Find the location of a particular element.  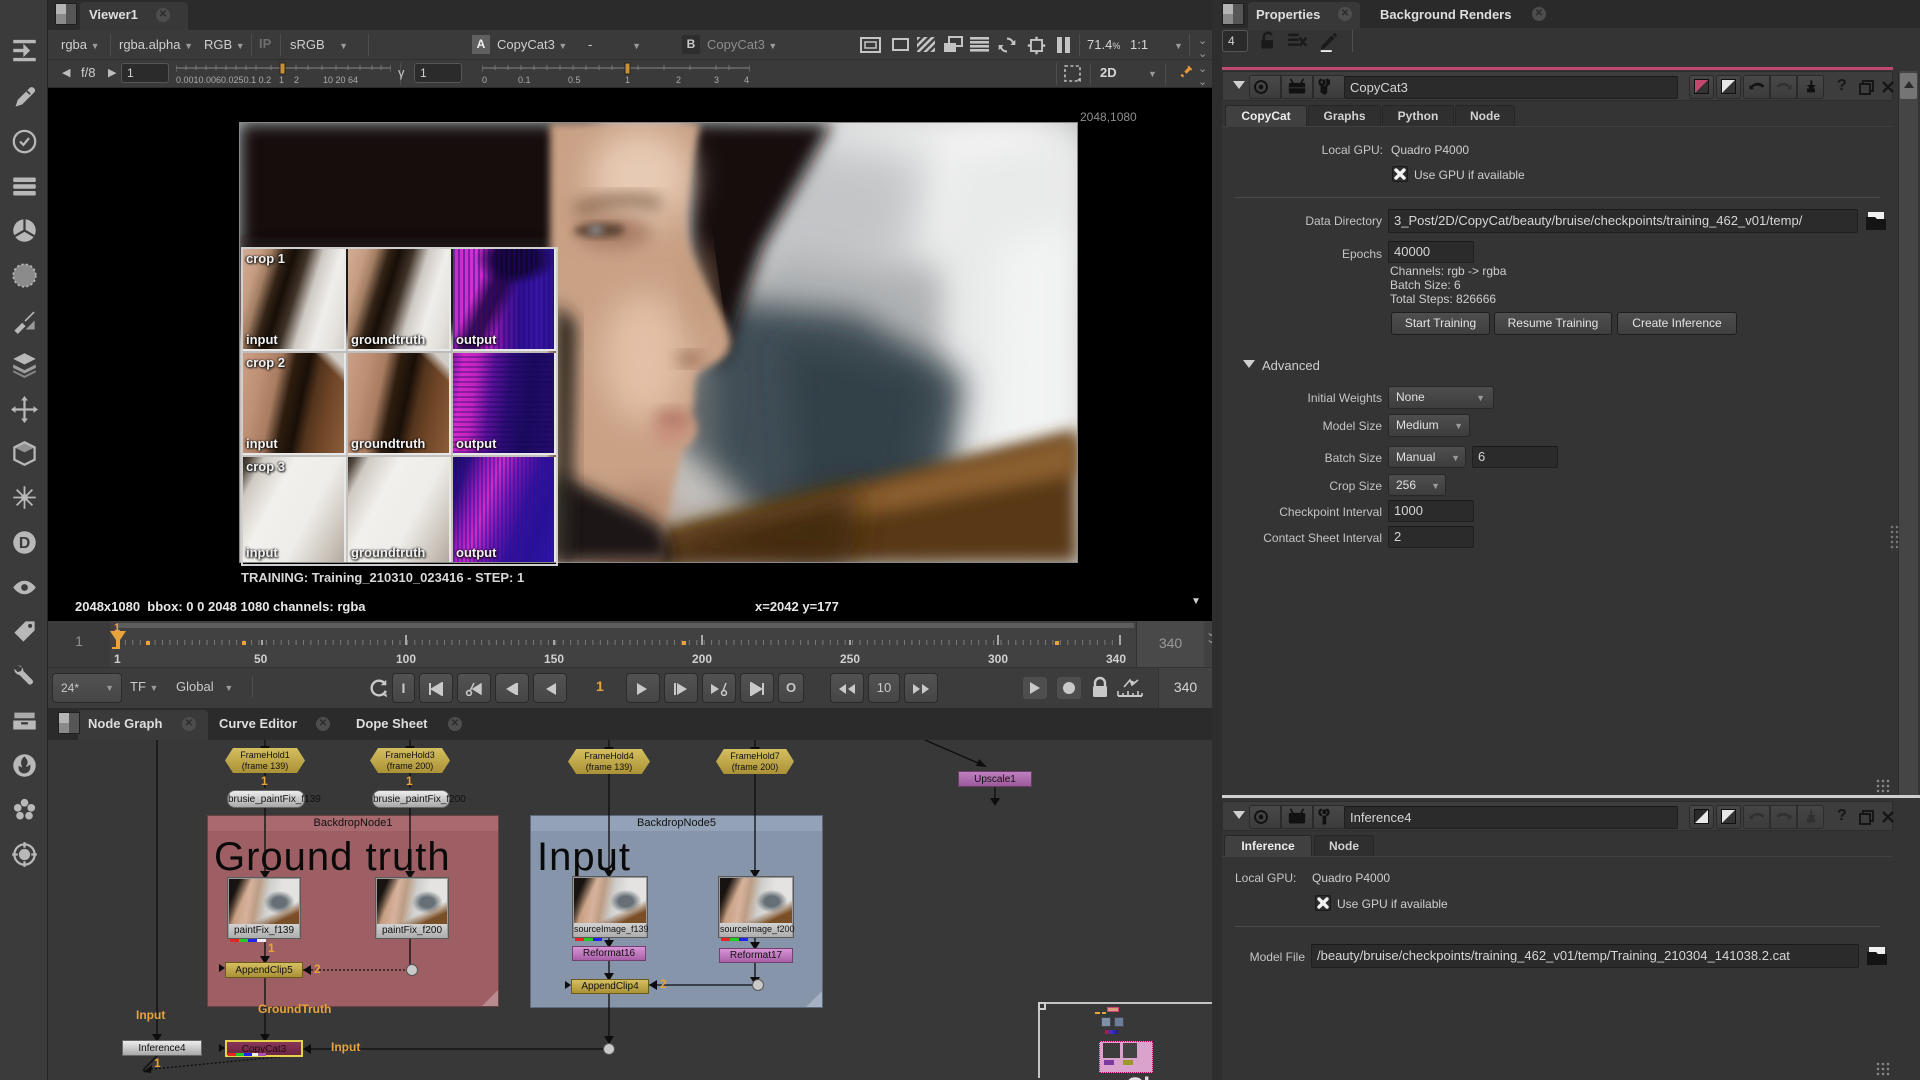

svg-text: 0 is located at coordinates (484, 80).